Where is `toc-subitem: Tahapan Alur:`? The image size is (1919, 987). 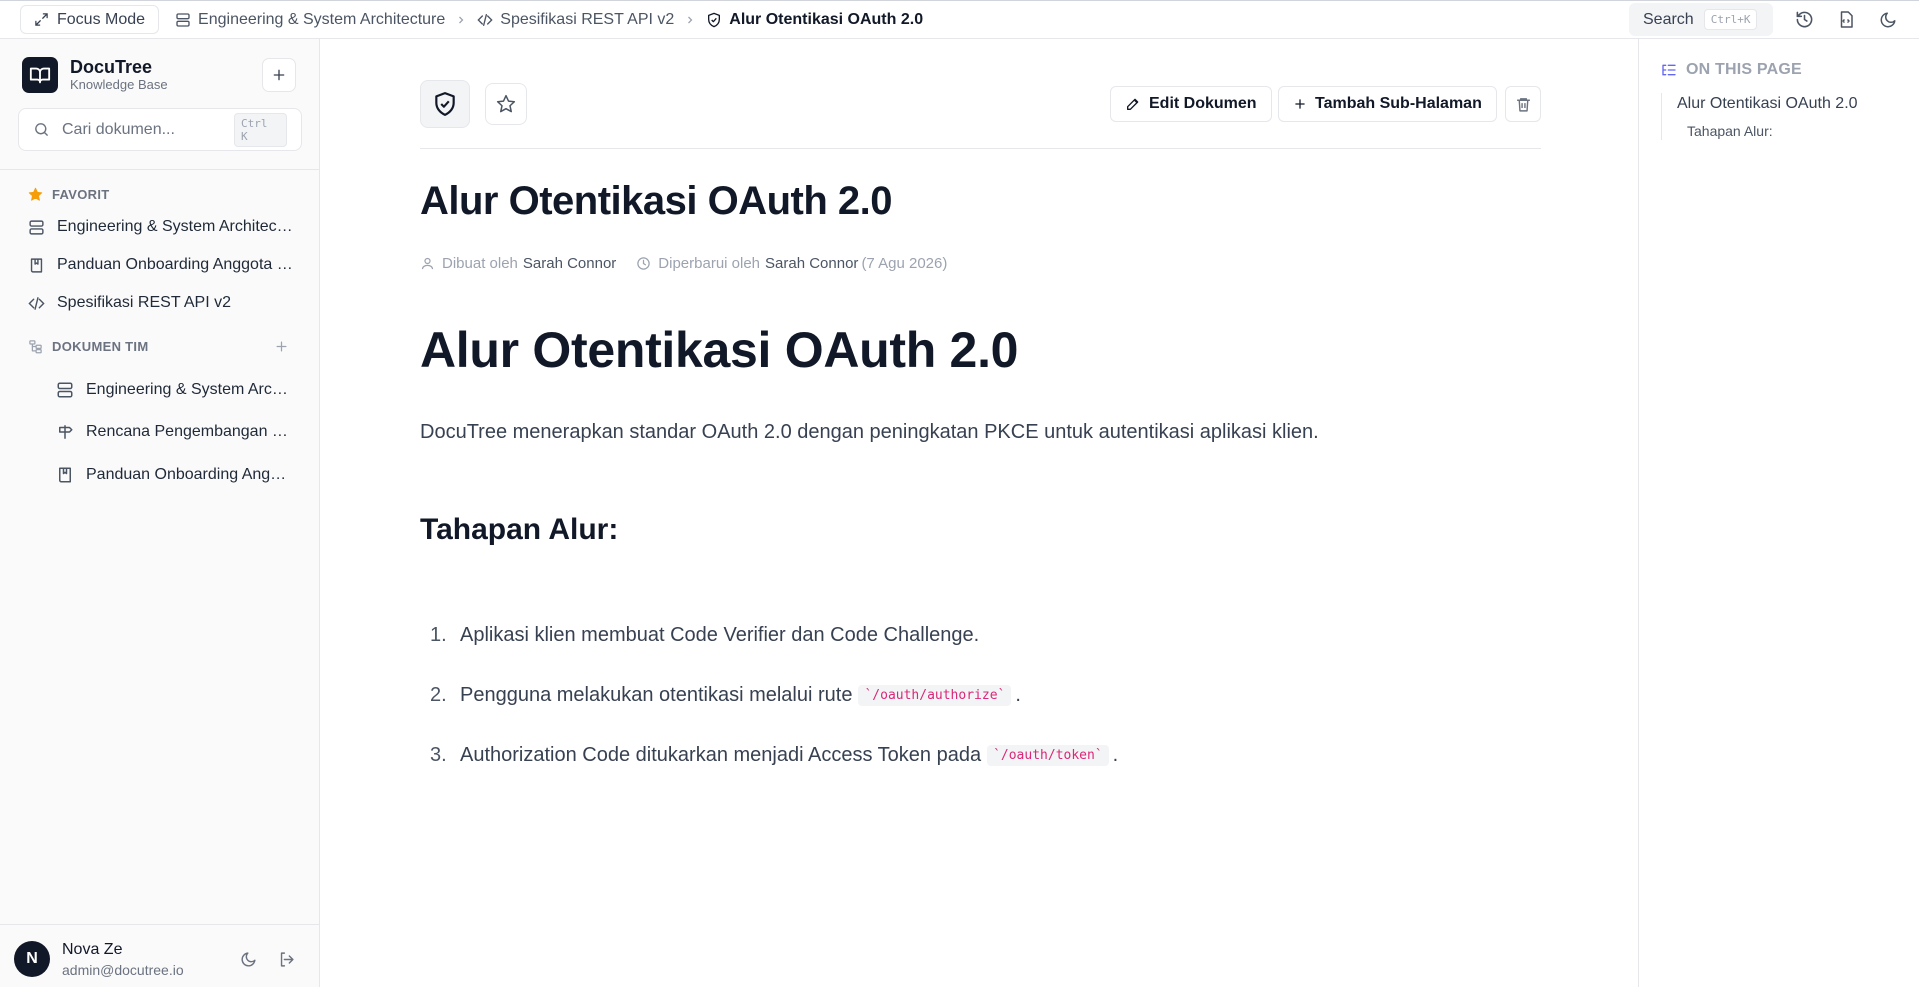 toc-subitem: Tahapan Alur: is located at coordinates (1730, 131).